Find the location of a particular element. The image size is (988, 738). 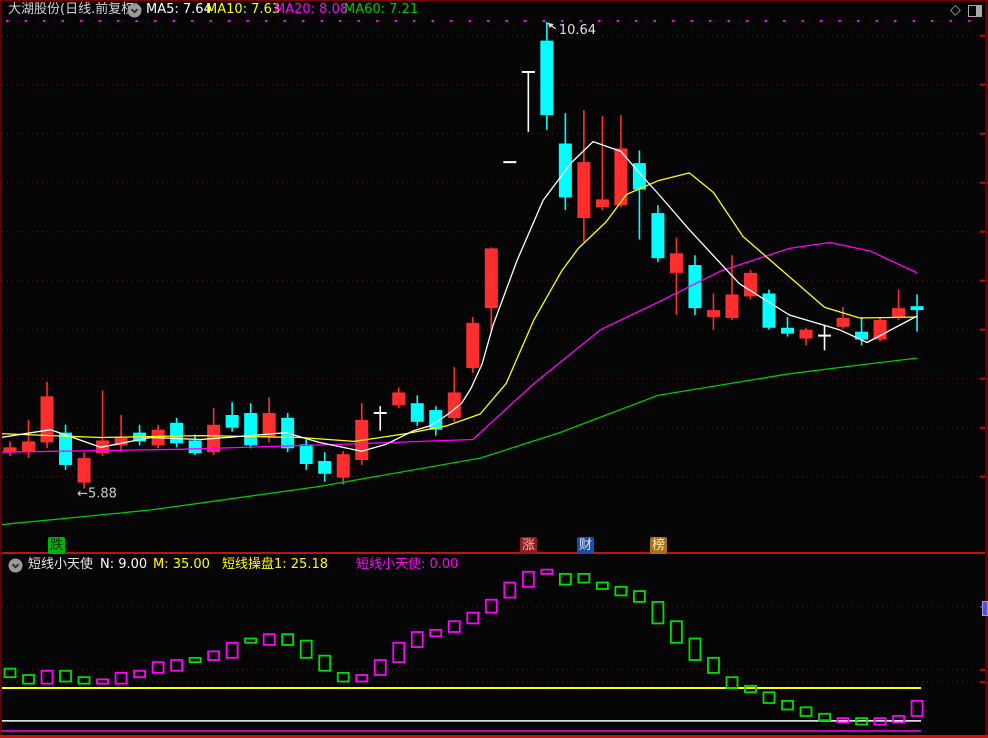

svg-text: ←5.88 is located at coordinates (97, 493).